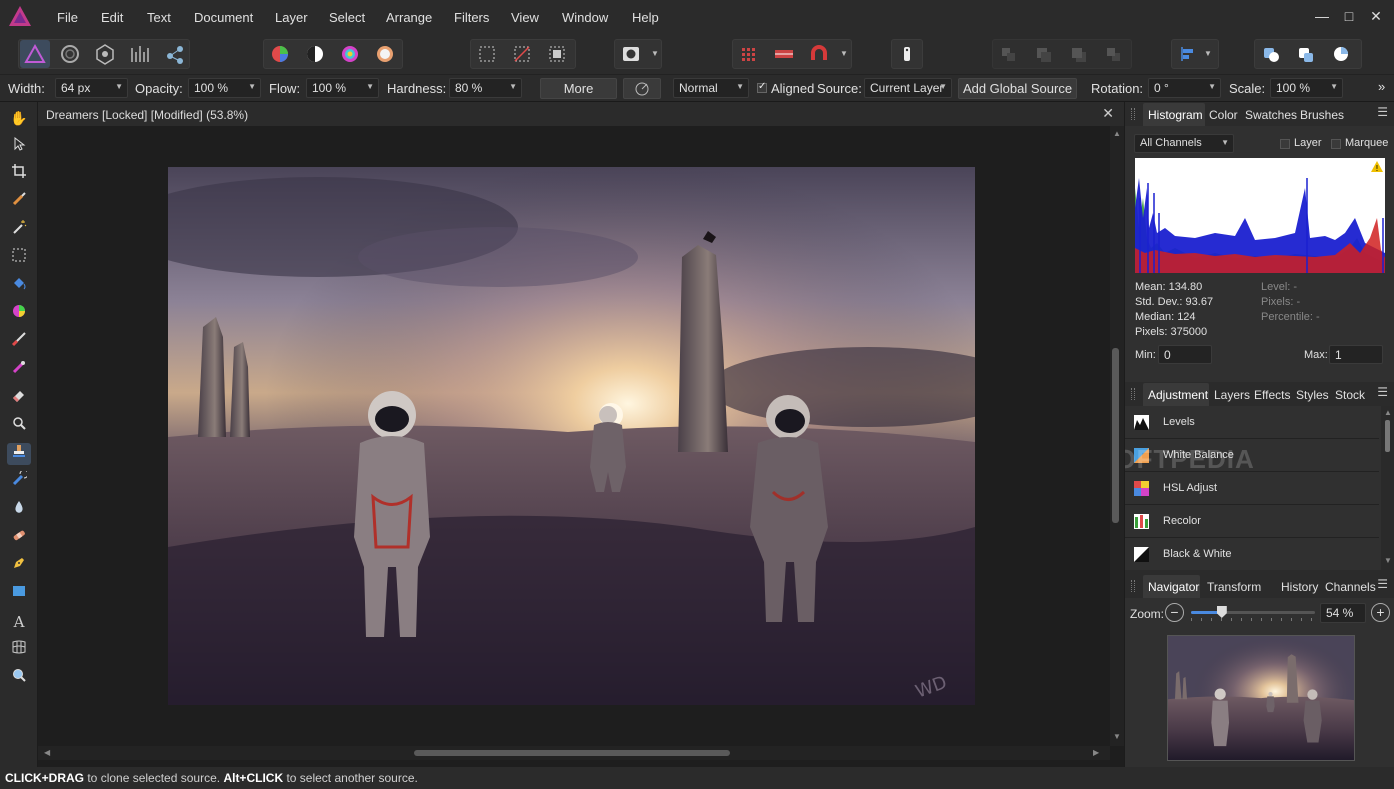 The height and width of the screenshot is (789, 1394). Describe the element at coordinates (1322, 115) in the screenshot. I see `tab-brushes: Brushes` at that location.